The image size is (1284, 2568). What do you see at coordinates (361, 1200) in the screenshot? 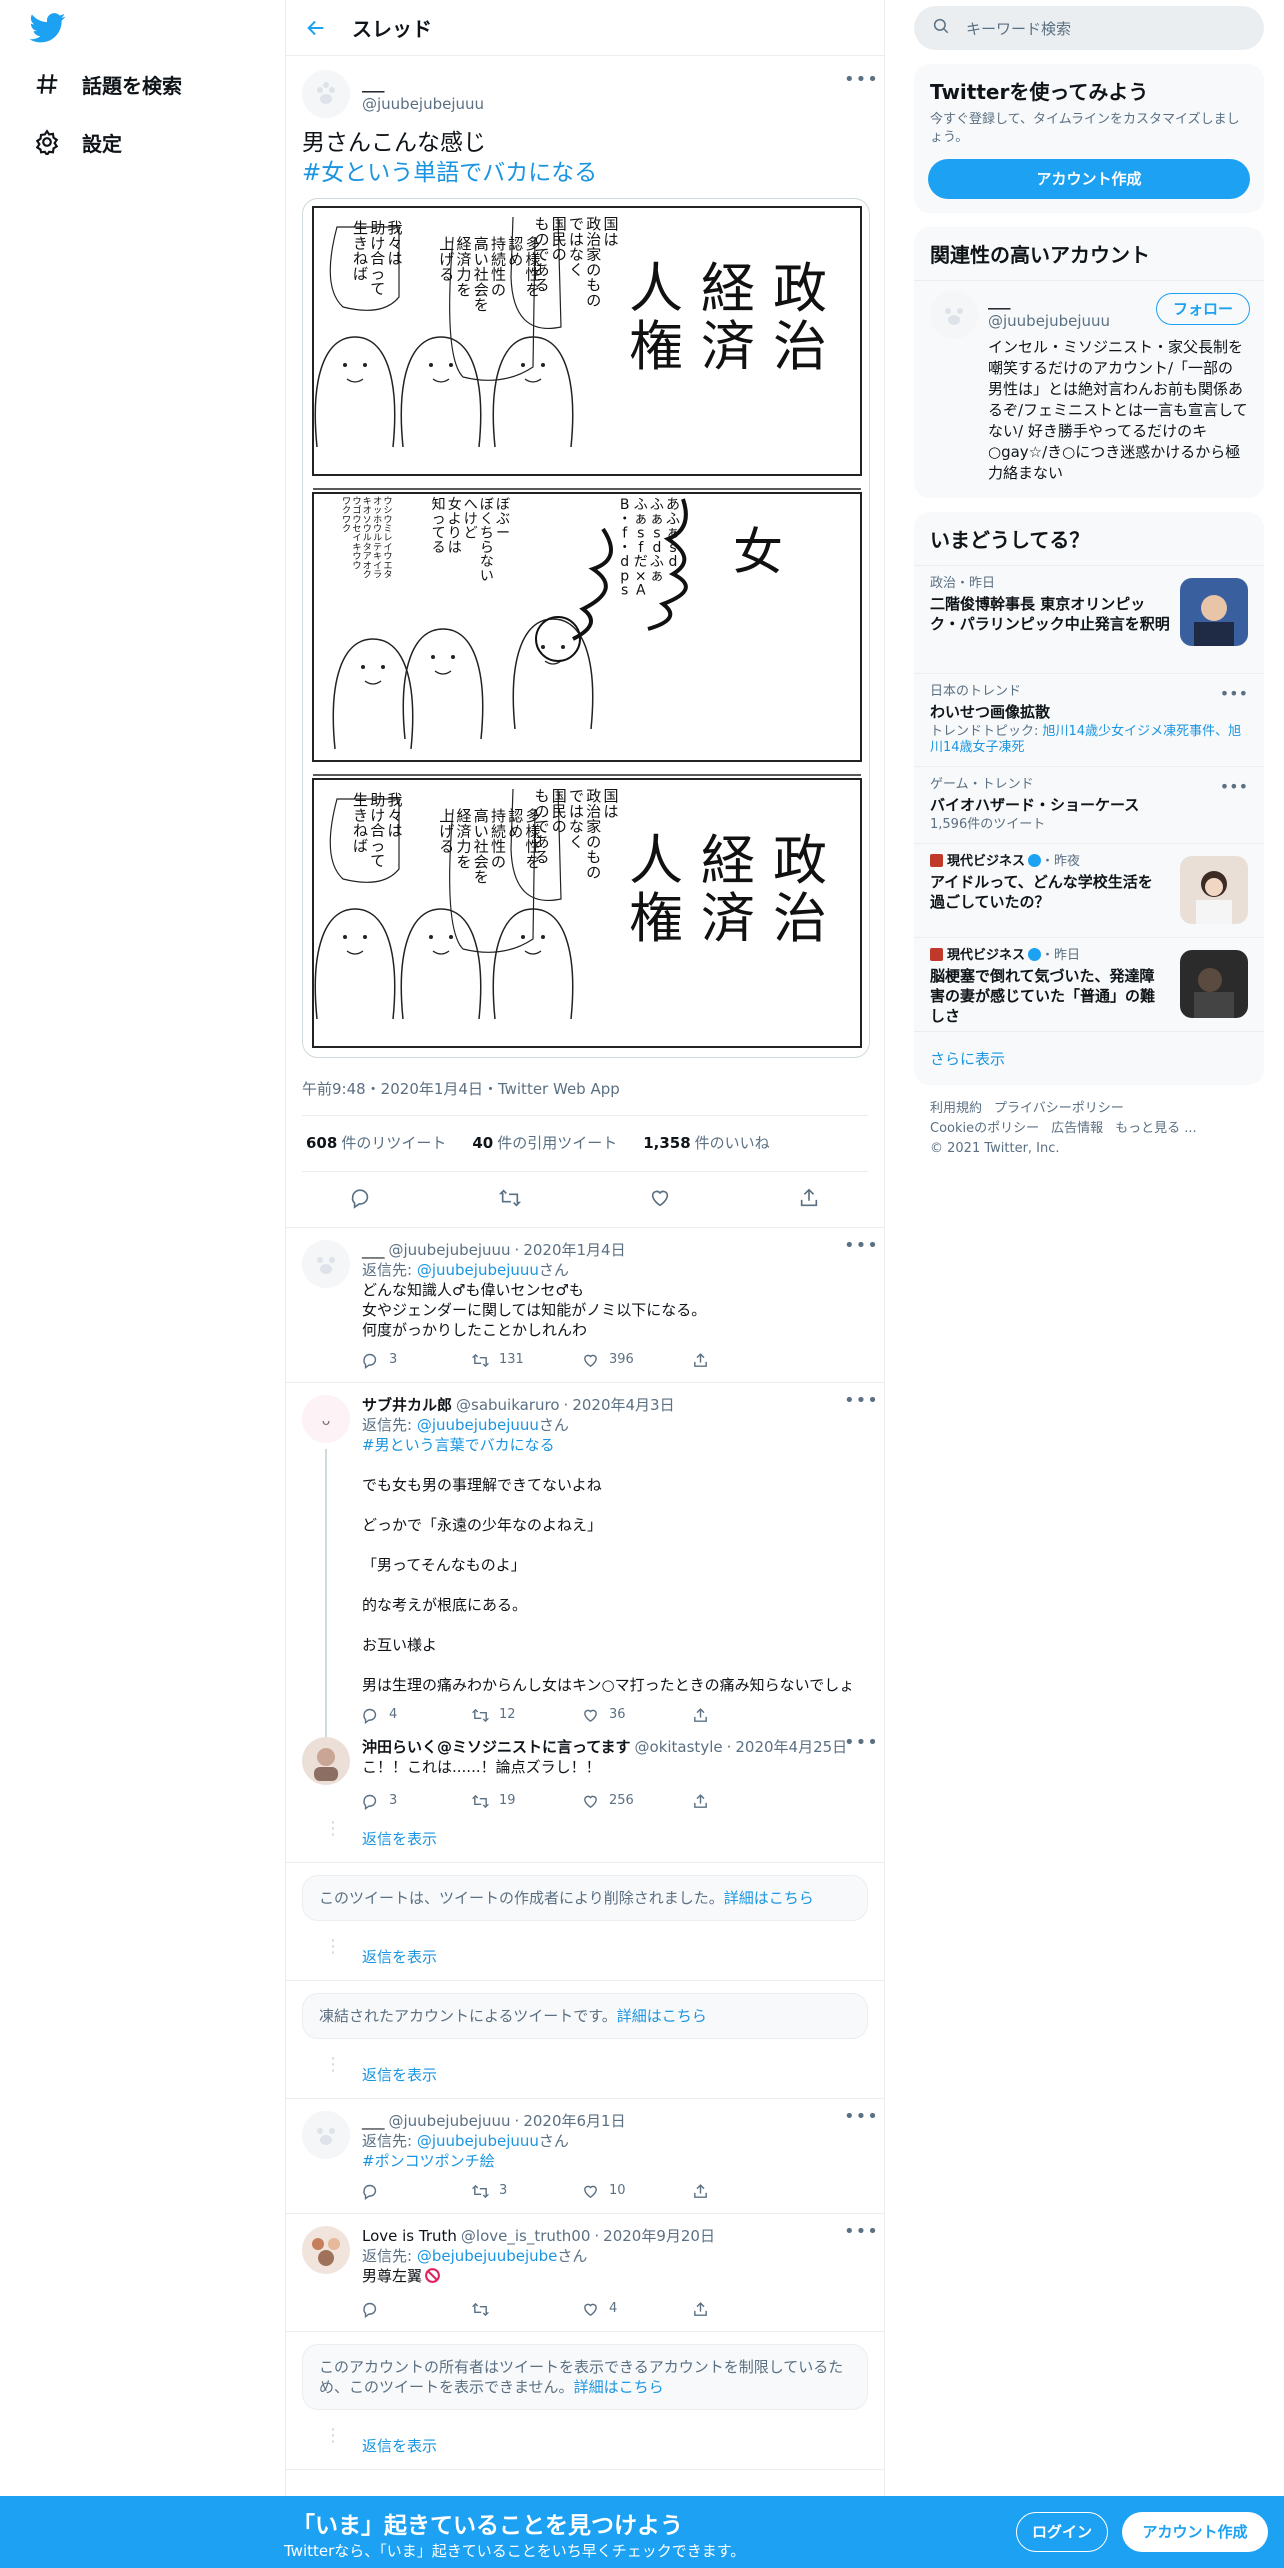
I see `reply-icon` at bounding box center [361, 1200].